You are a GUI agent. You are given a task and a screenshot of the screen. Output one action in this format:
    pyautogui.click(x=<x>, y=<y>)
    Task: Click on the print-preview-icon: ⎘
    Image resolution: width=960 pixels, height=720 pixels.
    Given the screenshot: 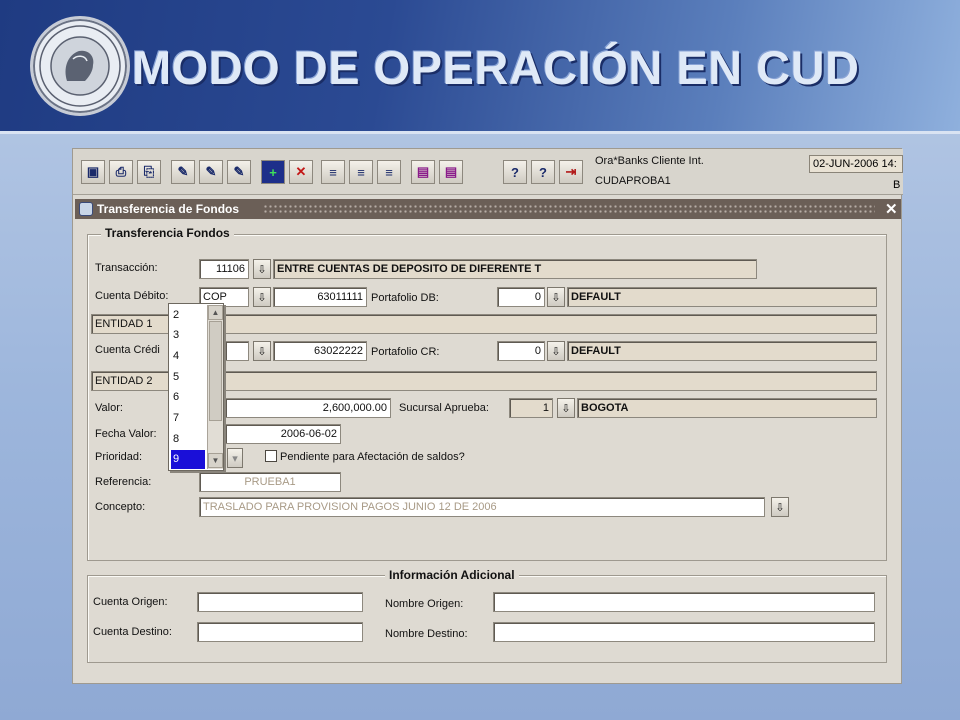 What is the action you would take?
    pyautogui.click(x=149, y=172)
    